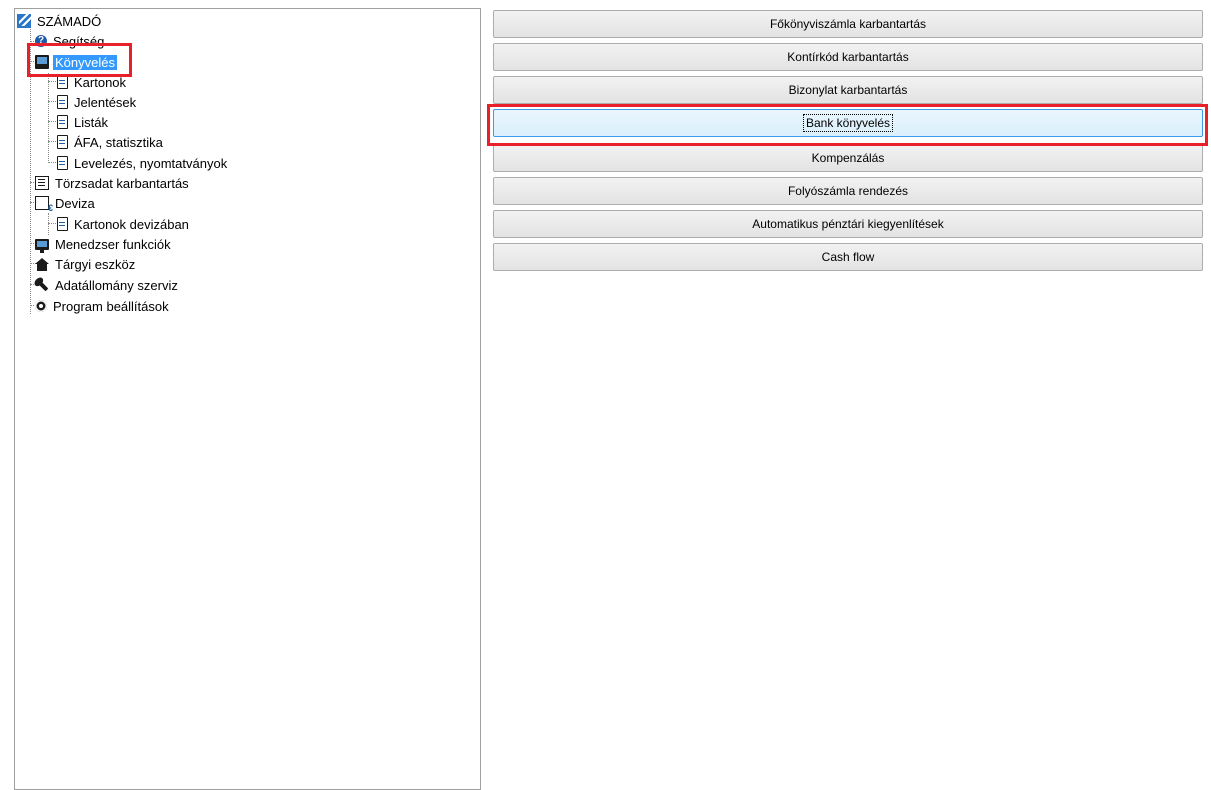 The width and height of the screenshot is (1211, 790). I want to click on button-label: Folyószámla rendezés, so click(848, 191).